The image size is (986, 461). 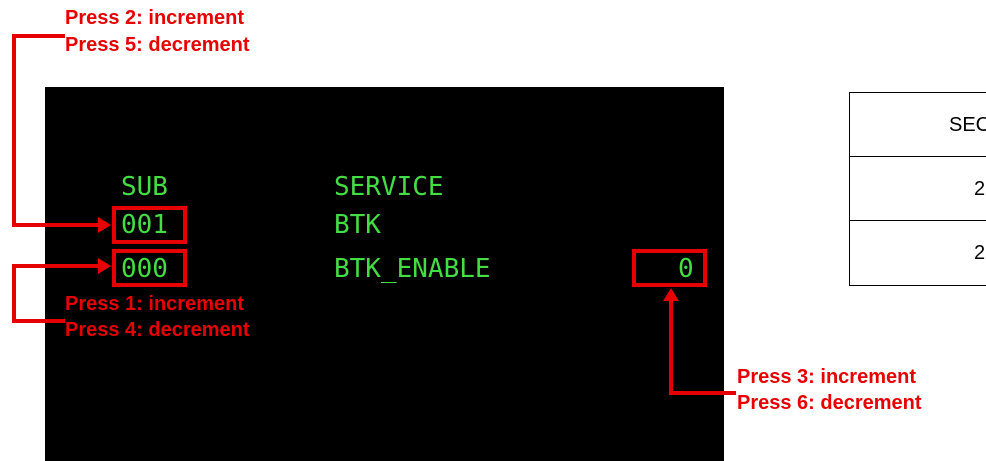 What do you see at coordinates (829, 403) in the screenshot?
I see `annotation-bottom-line2: Press 6: decrement` at bounding box center [829, 403].